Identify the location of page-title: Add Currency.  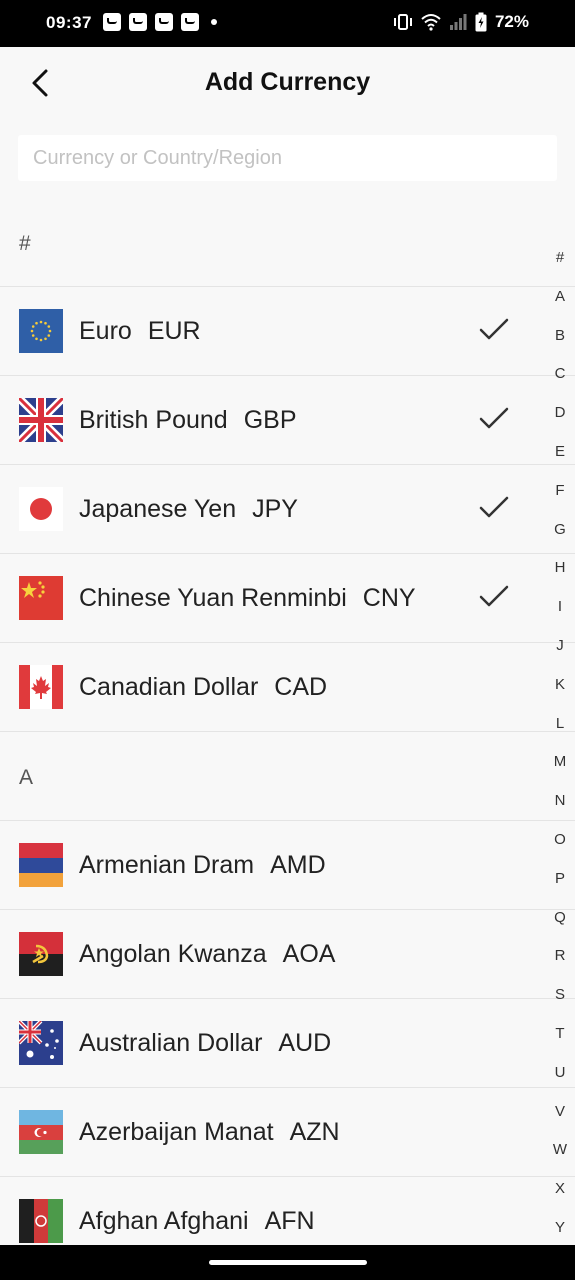
(287, 82).